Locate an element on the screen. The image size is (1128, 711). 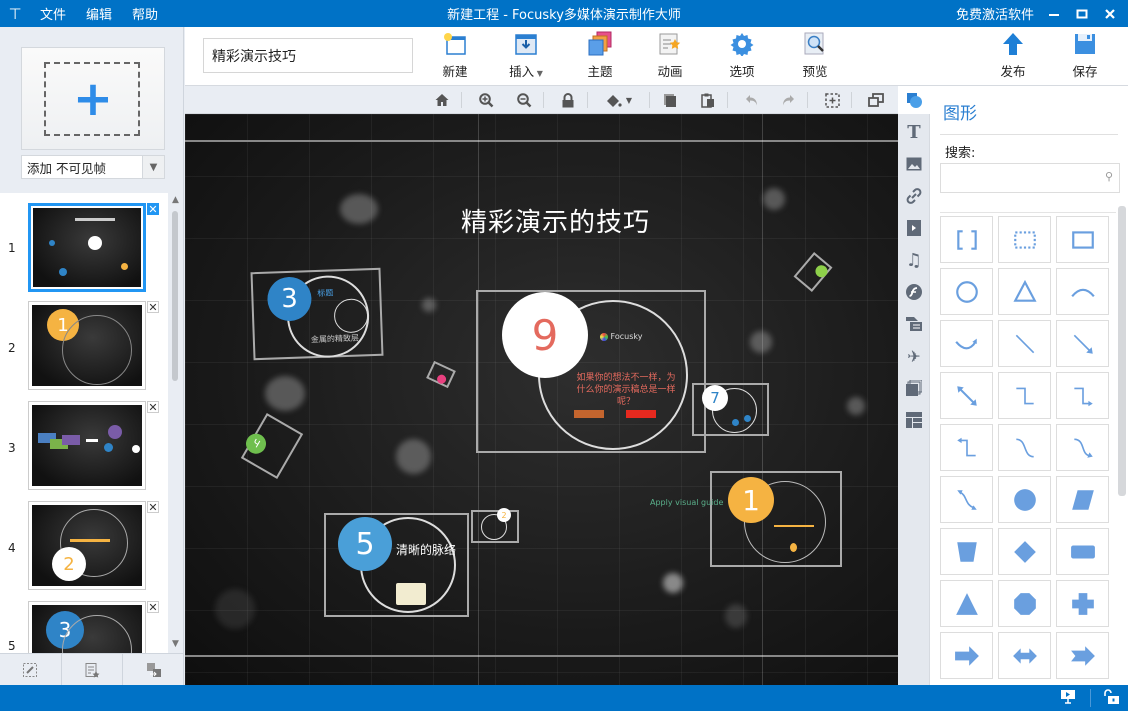
smartart-icon is located at coordinates (914, 324).